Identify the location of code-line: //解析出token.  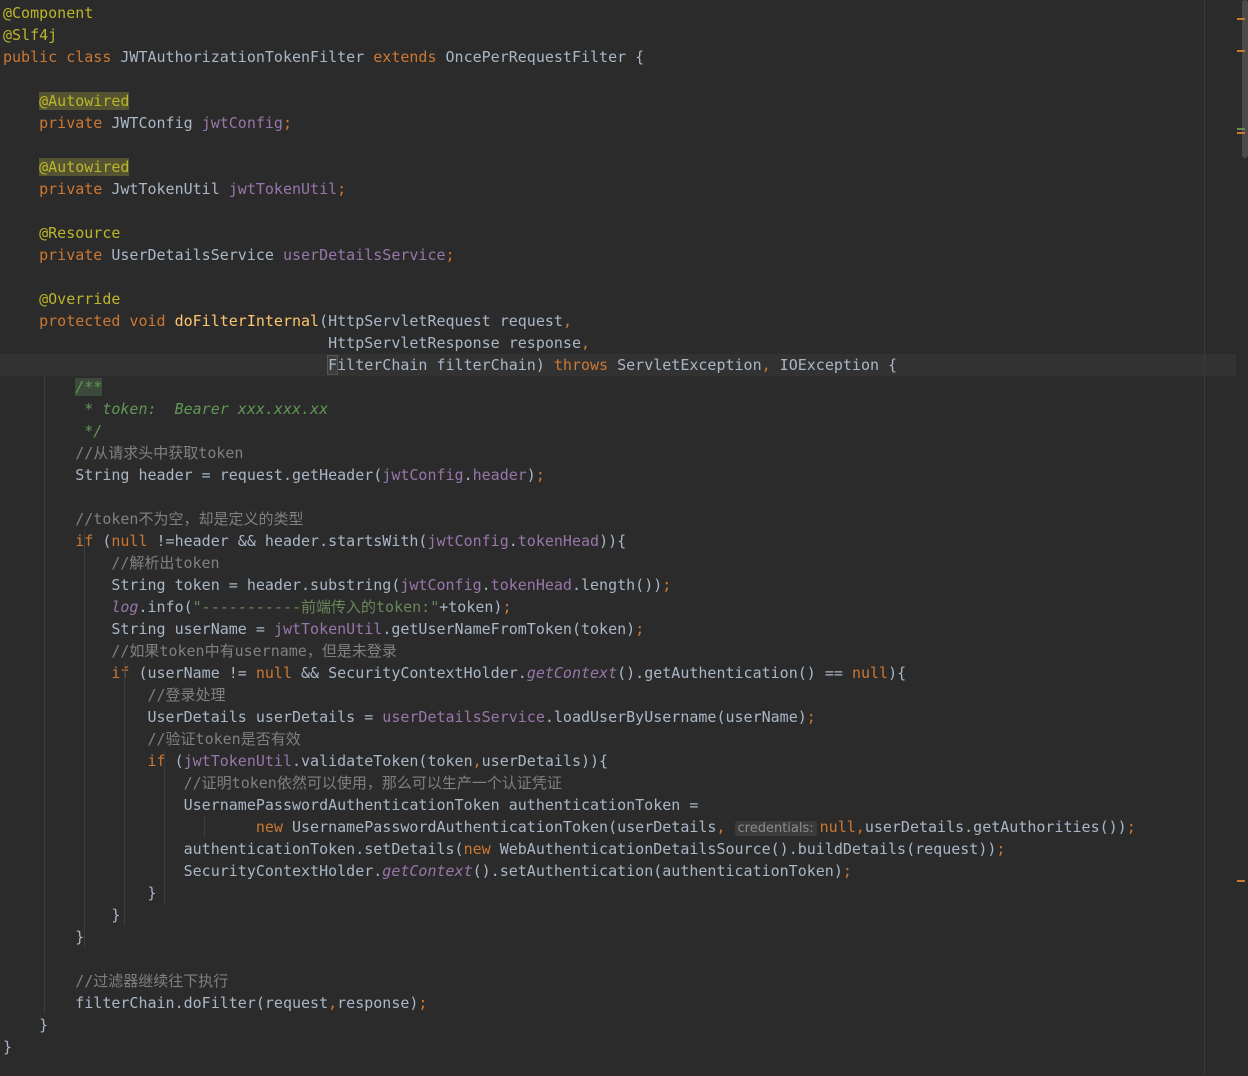
(624, 563).